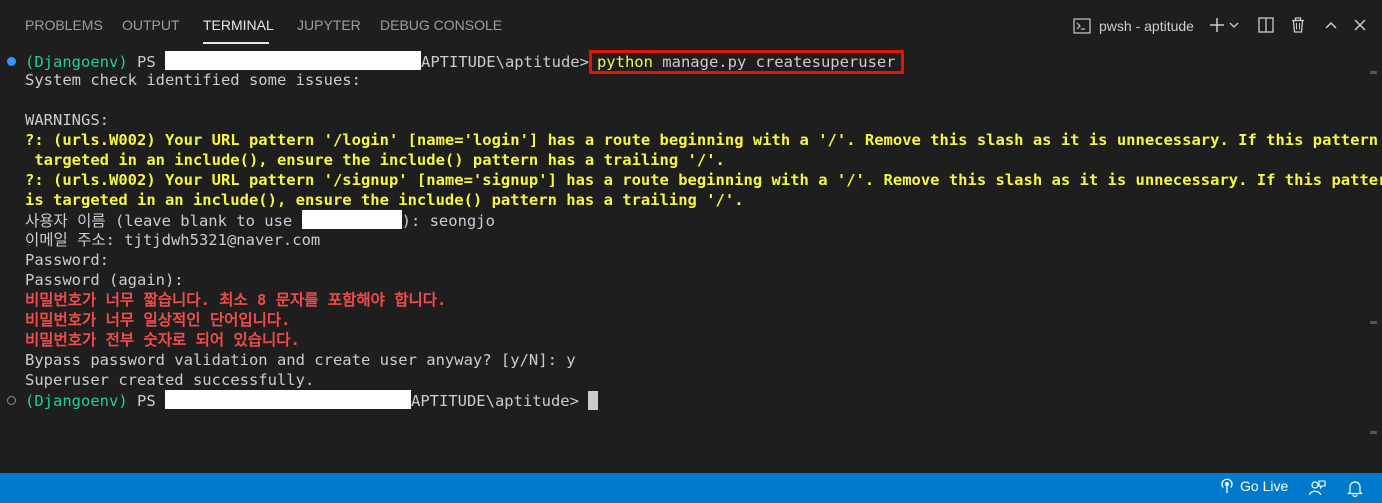 This screenshot has width=1382, height=503. I want to click on go-live-button: Go Live, so click(1253, 486).